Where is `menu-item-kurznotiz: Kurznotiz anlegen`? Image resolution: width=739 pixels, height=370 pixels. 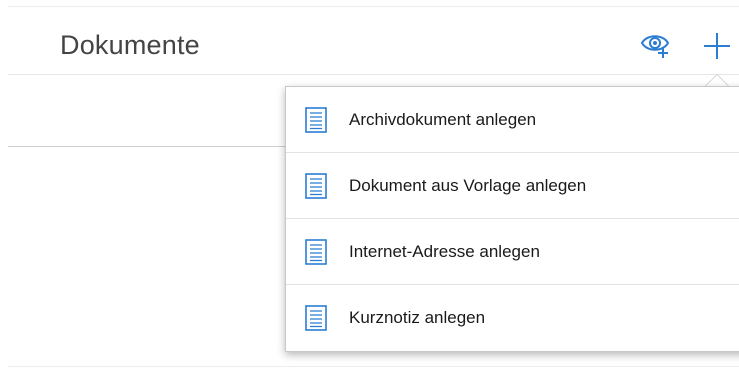
menu-item-kurznotiz: Kurznotiz anlegen is located at coordinates (512, 318).